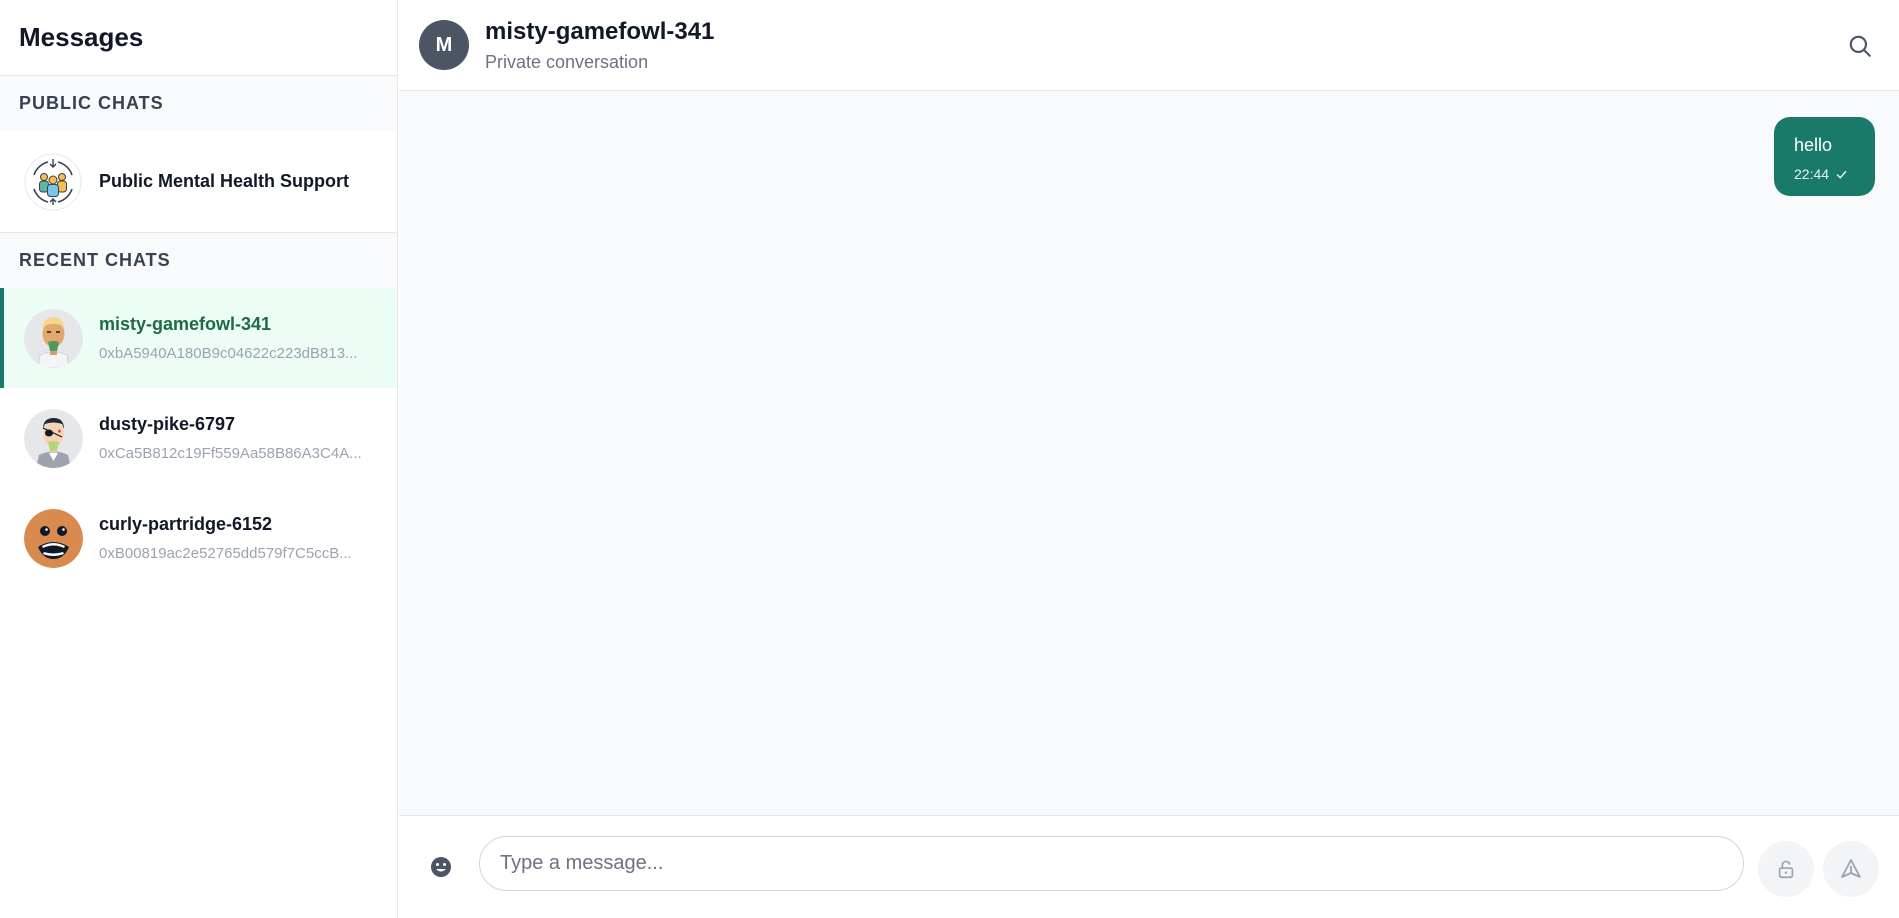 The height and width of the screenshot is (918, 1899). I want to click on send-icon, so click(1851, 868).